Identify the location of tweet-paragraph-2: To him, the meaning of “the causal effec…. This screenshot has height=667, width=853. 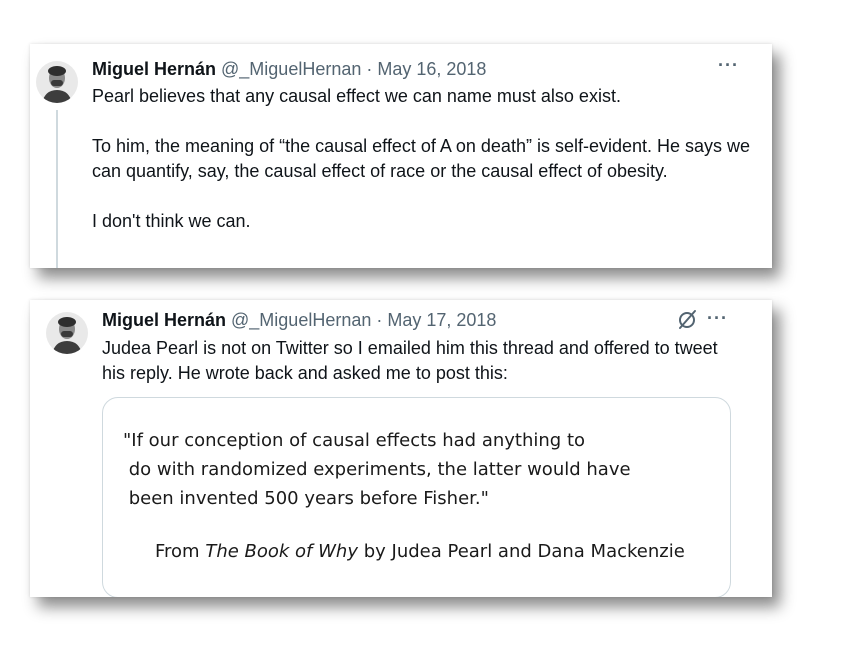
(421, 158).